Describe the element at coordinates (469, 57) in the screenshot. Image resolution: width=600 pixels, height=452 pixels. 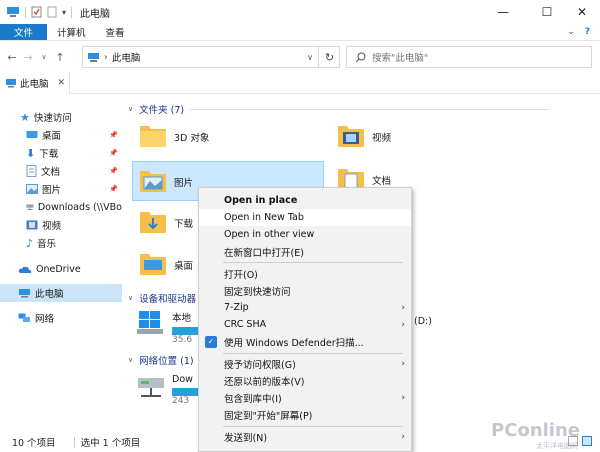
I see `search-box: 搜索"此电脑"` at that location.